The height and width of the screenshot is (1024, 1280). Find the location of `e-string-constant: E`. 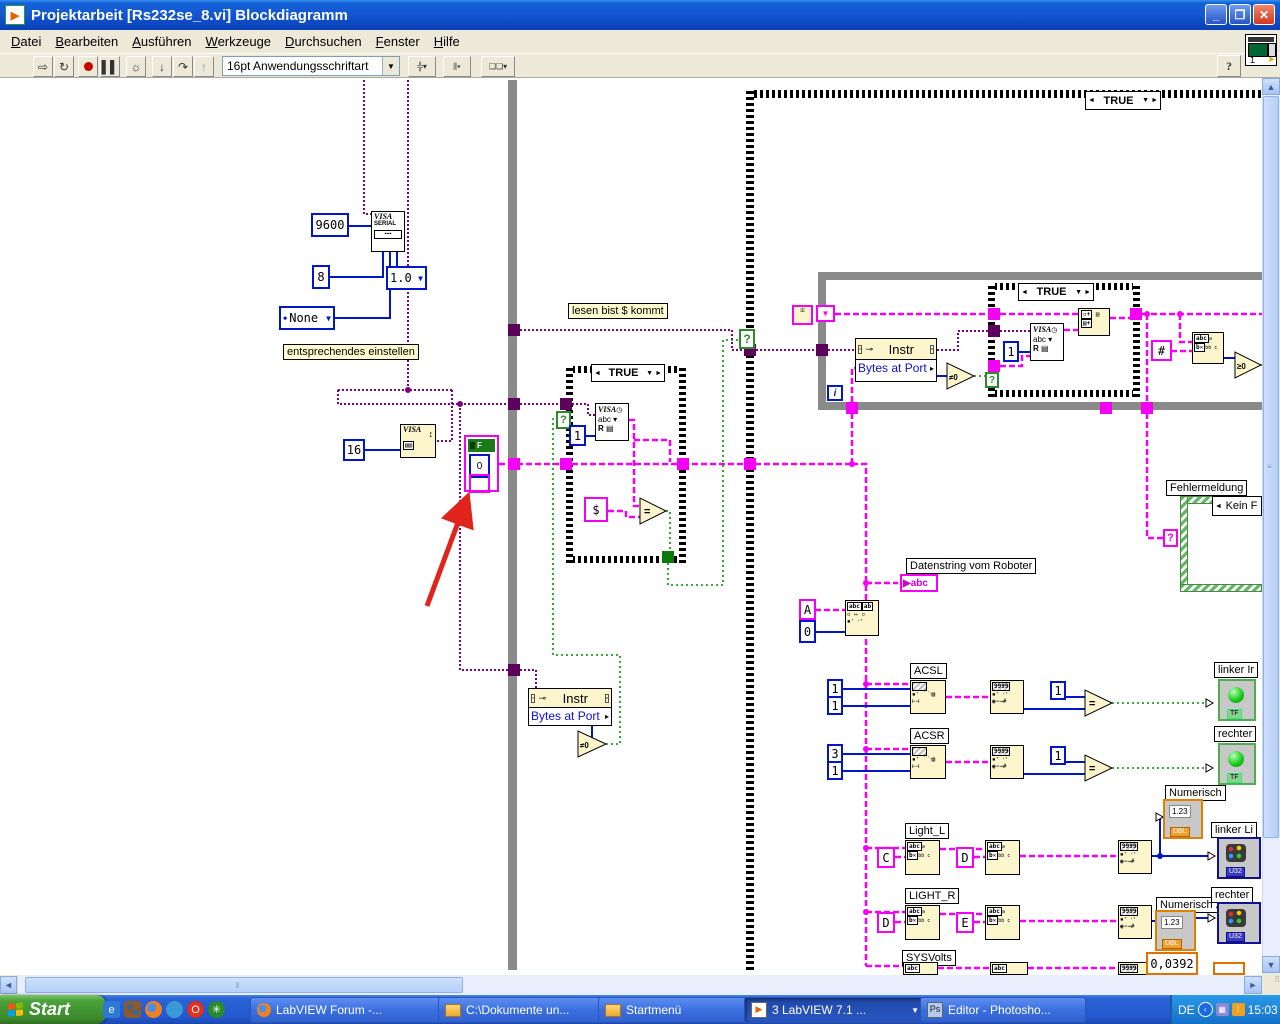

e-string-constant: E is located at coordinates (965, 922).